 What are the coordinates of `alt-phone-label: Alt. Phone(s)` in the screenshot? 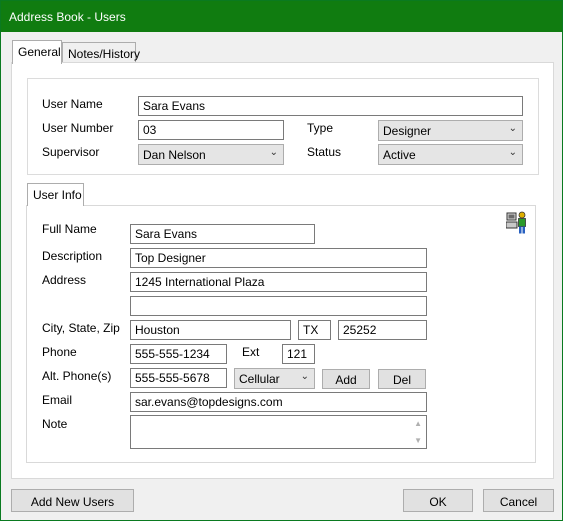 It's located at (77, 376).